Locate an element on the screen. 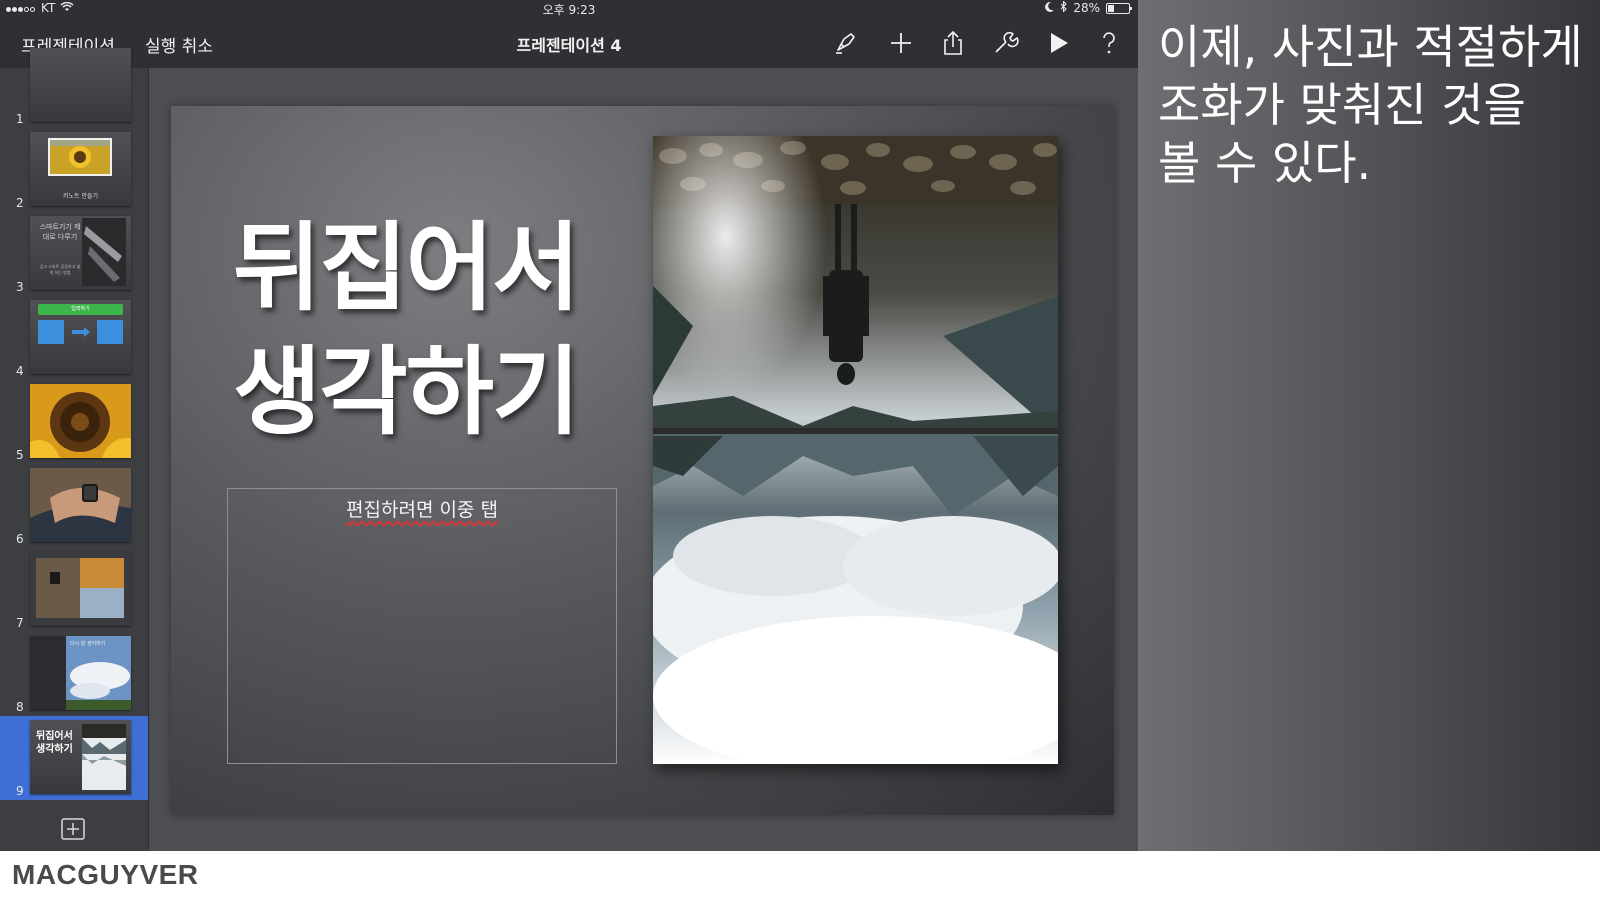  slide-thumbnail-6: 6 is located at coordinates (74, 506).